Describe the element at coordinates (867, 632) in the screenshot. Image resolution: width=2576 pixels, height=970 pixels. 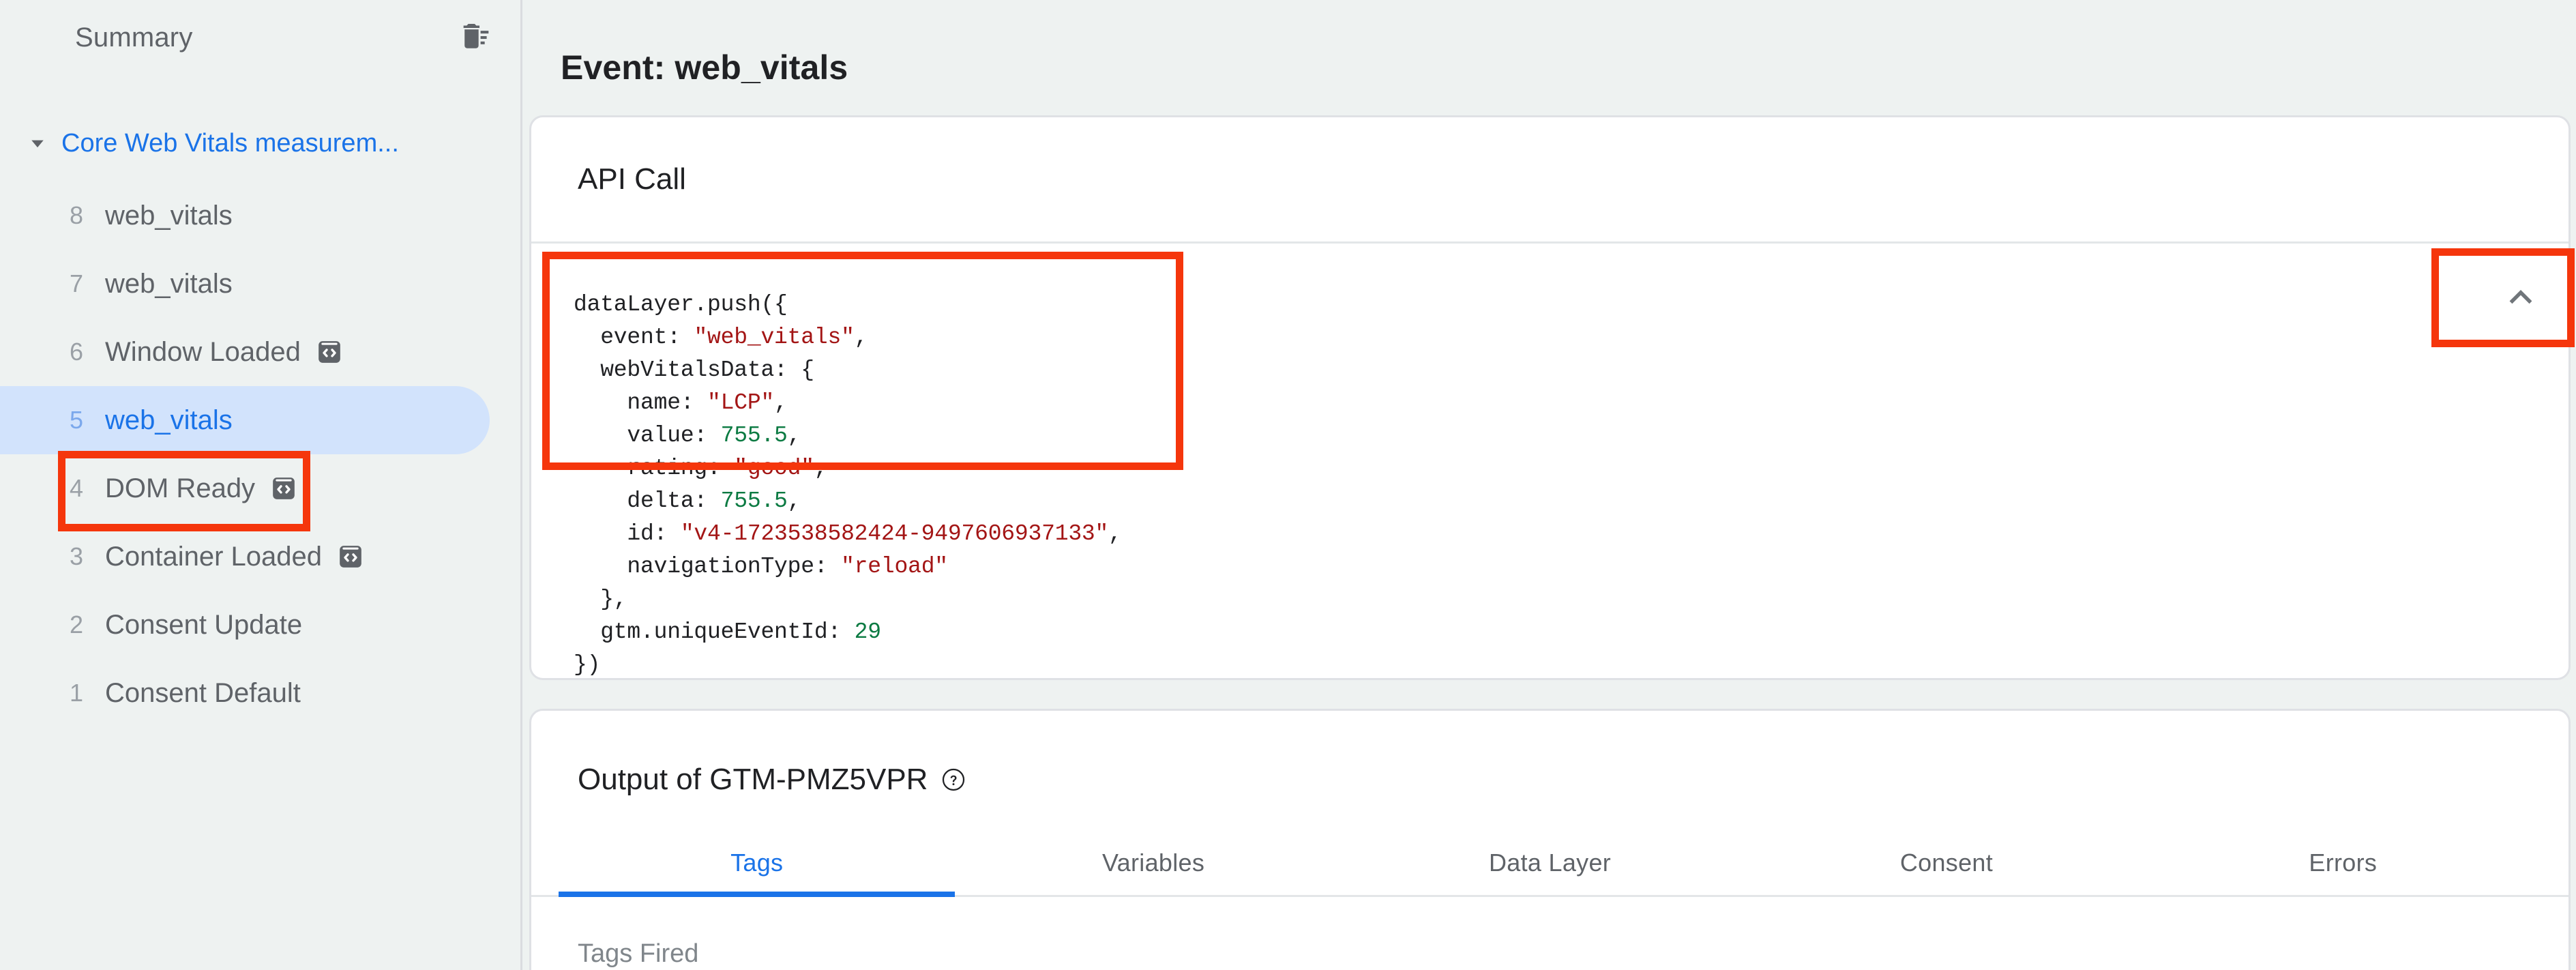
I see `code-token: 29` at that location.